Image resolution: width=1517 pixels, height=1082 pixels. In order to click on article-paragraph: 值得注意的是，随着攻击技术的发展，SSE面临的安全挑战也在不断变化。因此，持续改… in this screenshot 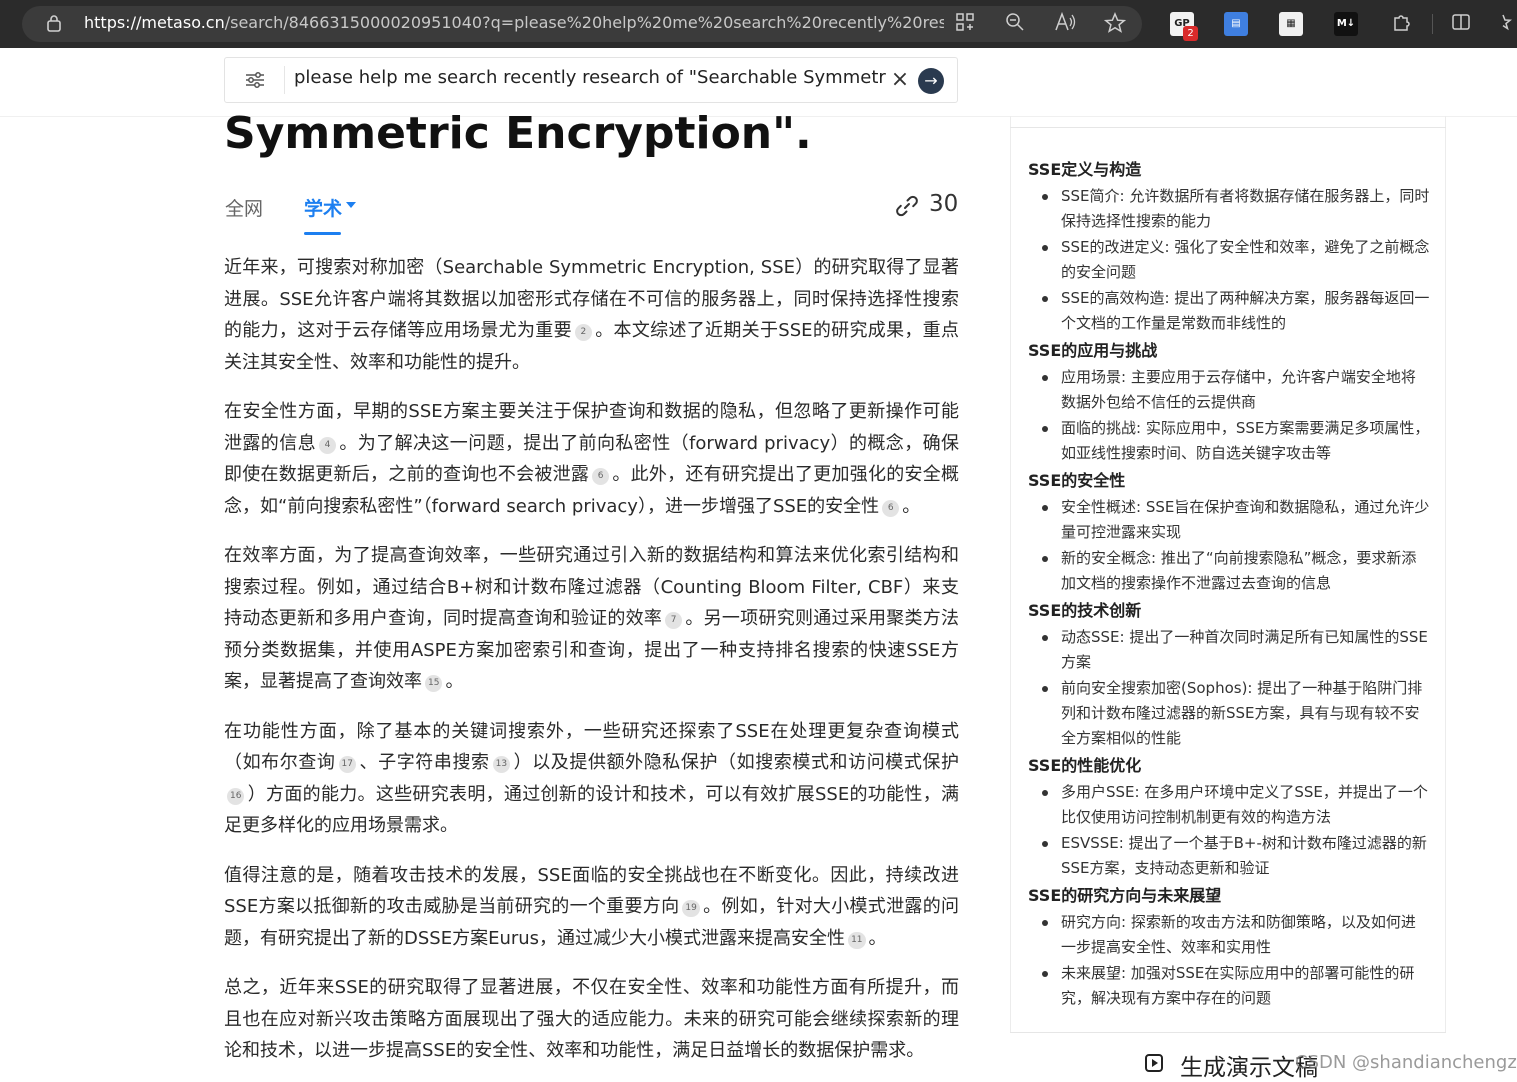, I will do `click(591, 907)`.